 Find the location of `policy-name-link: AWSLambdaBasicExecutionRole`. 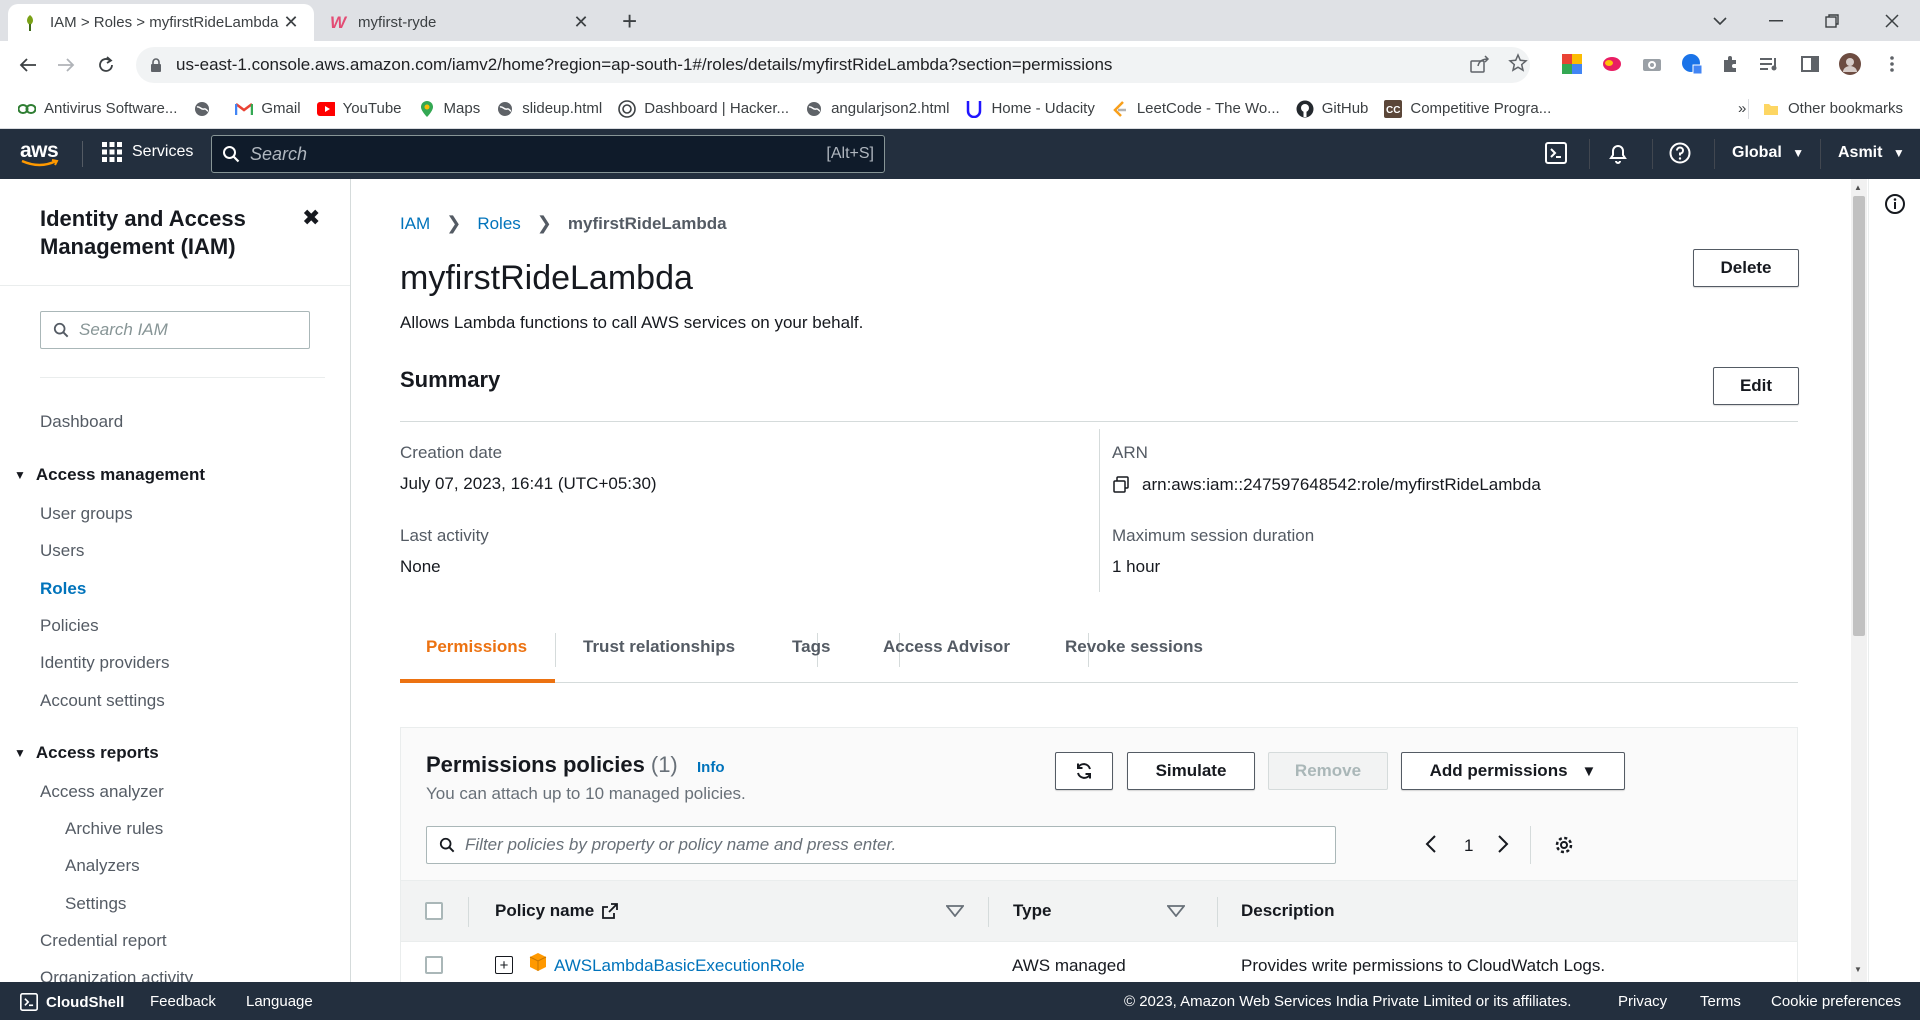

policy-name-link: AWSLambdaBasicExecutionRole is located at coordinates (679, 966).